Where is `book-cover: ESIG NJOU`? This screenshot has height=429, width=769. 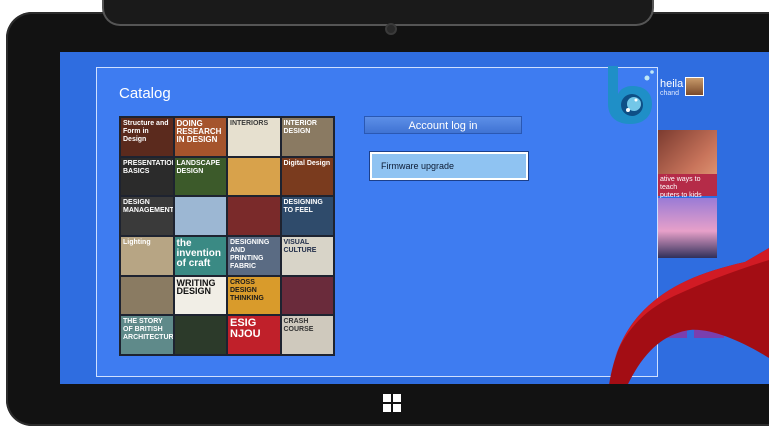 book-cover: ESIG NJOU is located at coordinates (254, 335).